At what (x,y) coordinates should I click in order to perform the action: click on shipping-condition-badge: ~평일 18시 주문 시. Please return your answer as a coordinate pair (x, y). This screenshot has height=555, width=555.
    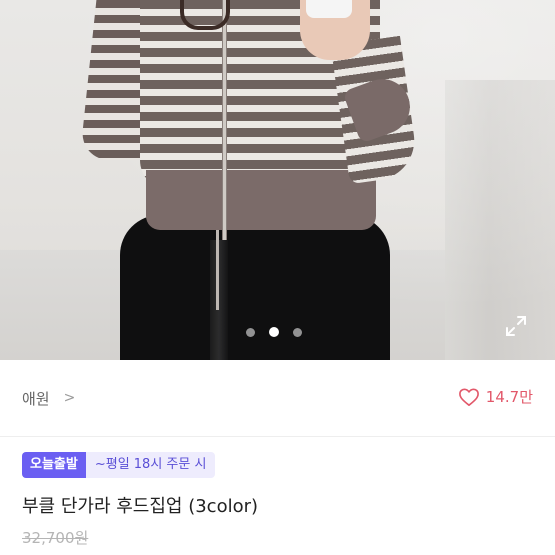
    Looking at the image, I should click on (150, 465).